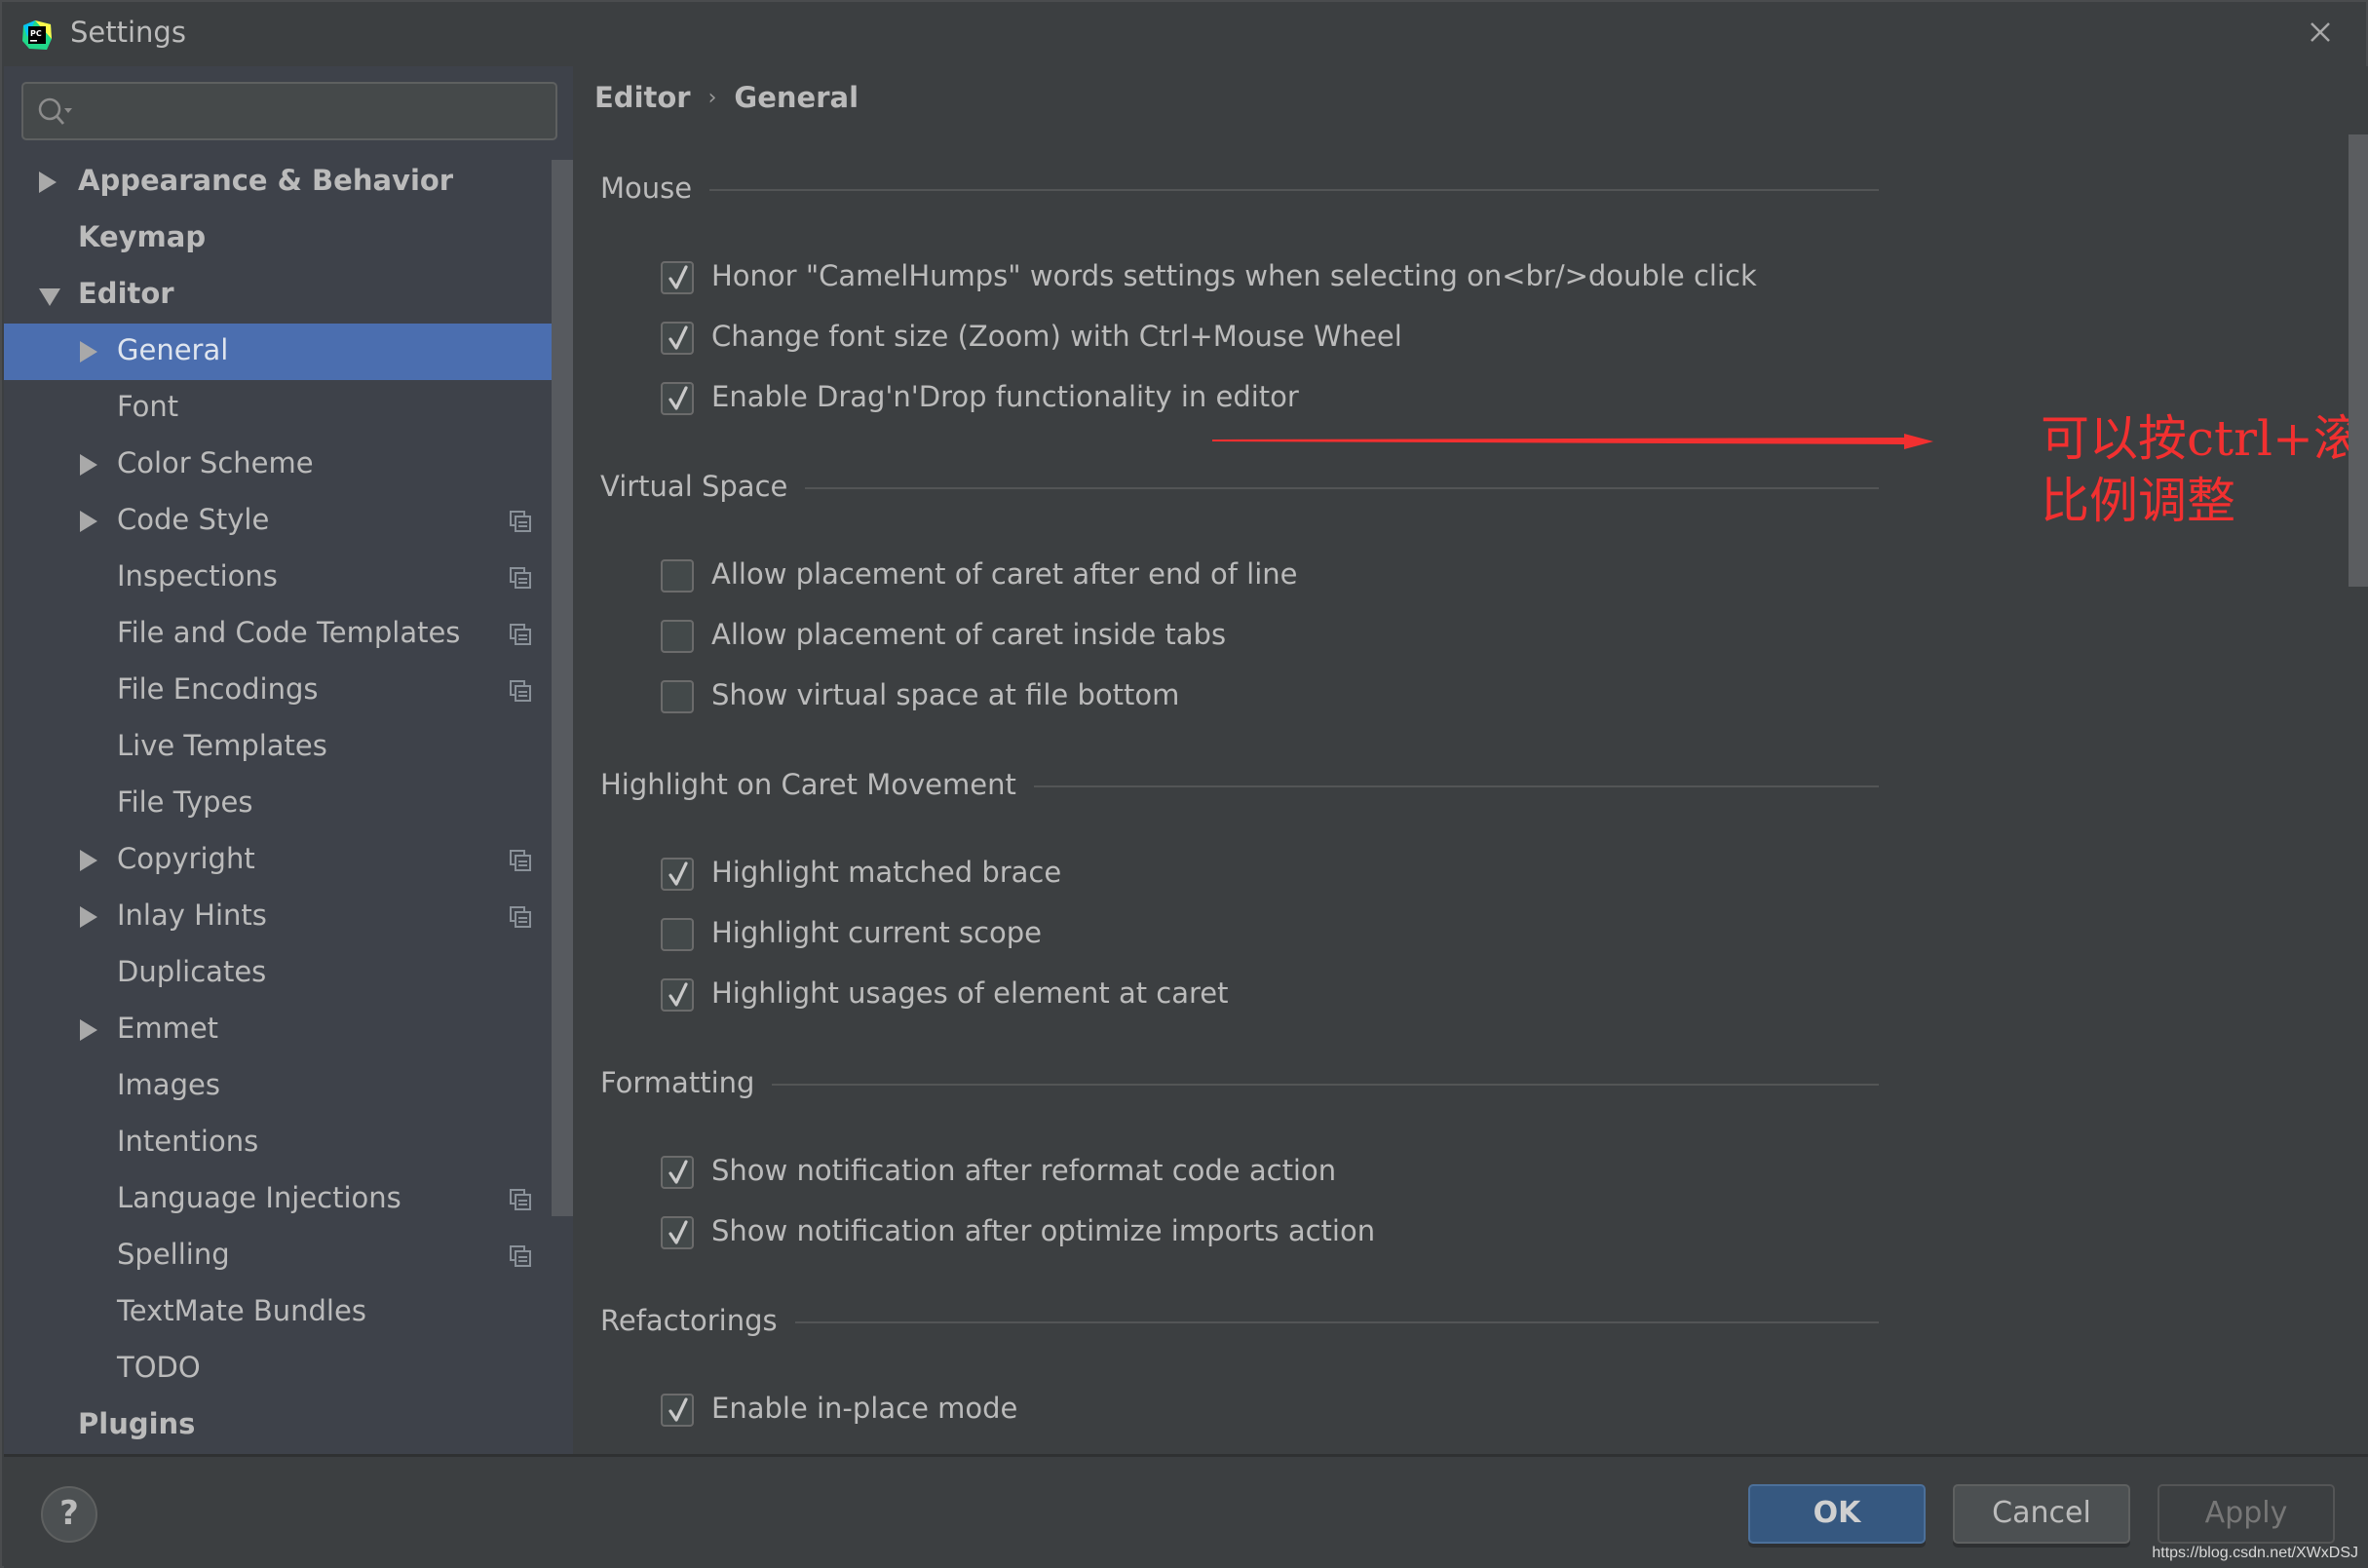  I want to click on sidebar-item-label: Images, so click(168, 1084).